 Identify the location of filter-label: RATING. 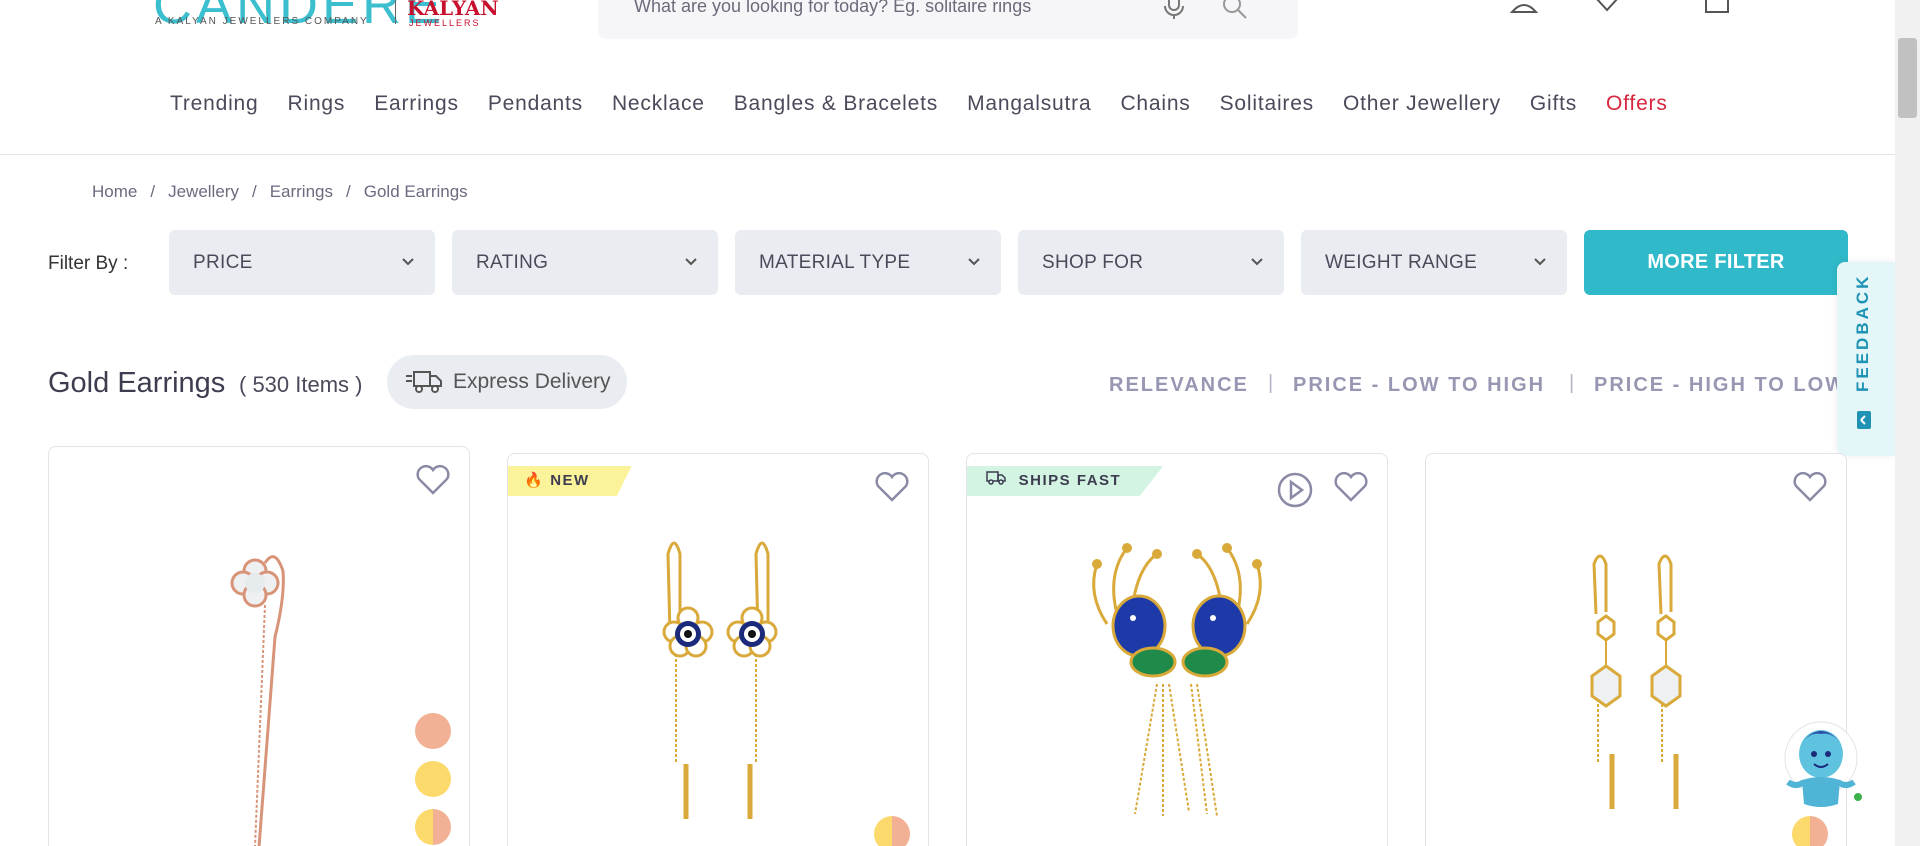
(512, 262).